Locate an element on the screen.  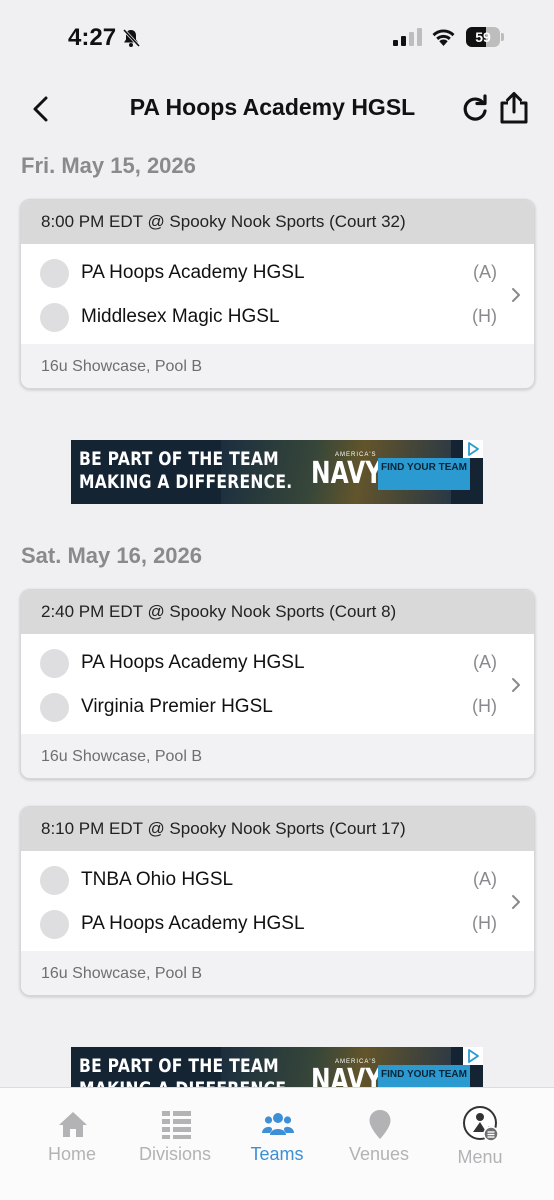
tab-divisions: Divisions is located at coordinates (175, 1133).